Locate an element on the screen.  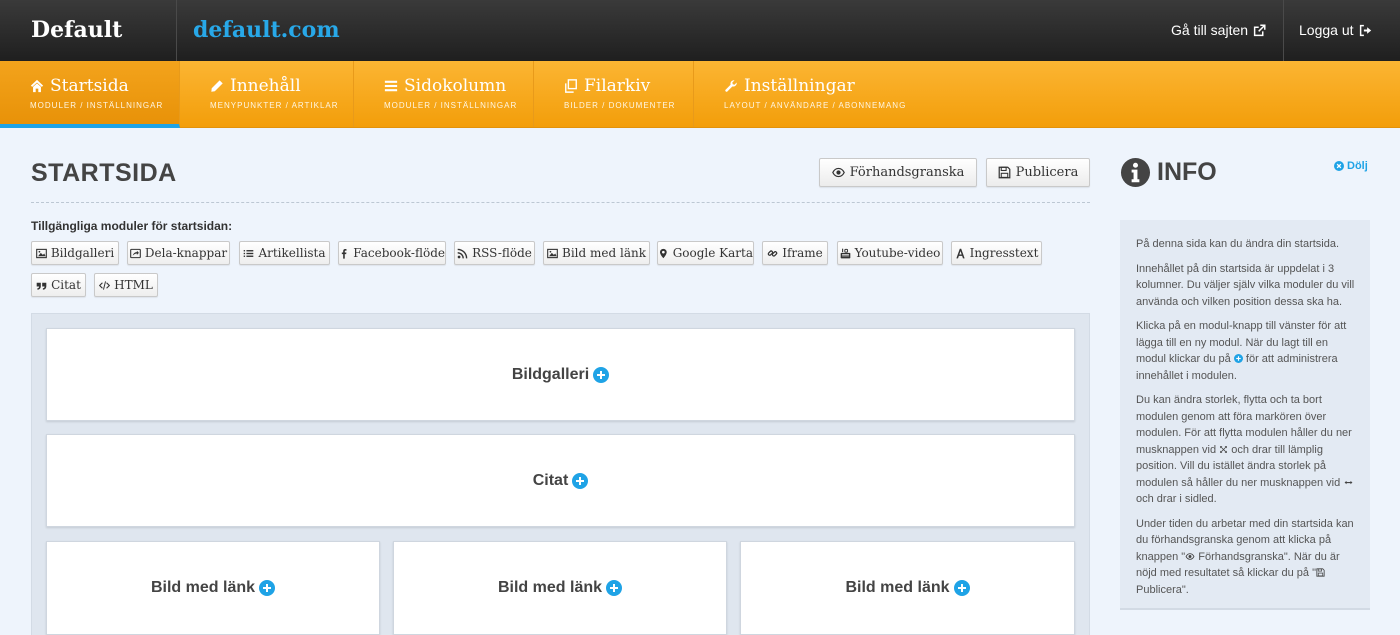
logout-label: Logga ut is located at coordinates (1326, 30).